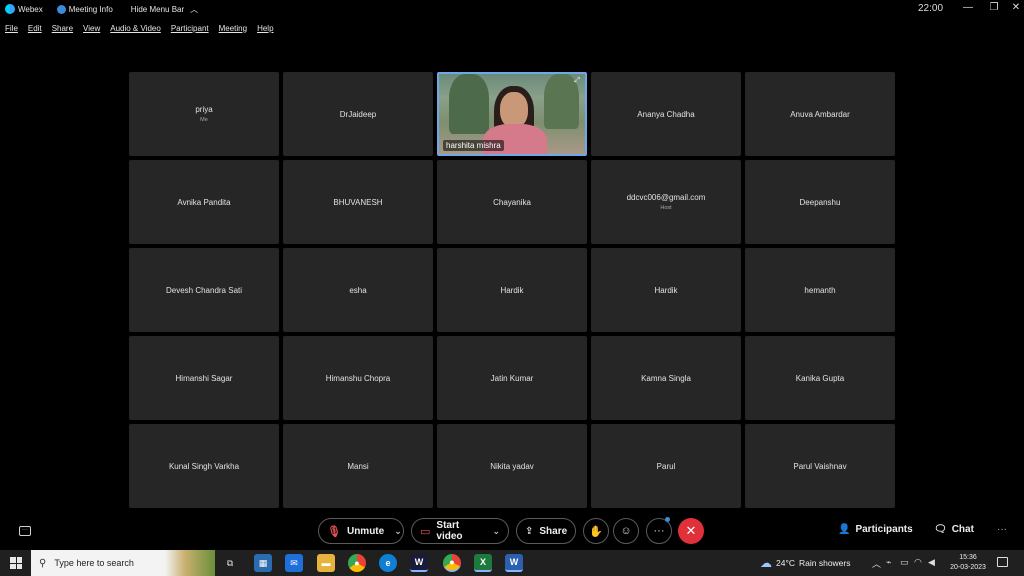  Describe the element at coordinates (825, 563) in the screenshot. I see `weather-desc: Rain showers` at that location.